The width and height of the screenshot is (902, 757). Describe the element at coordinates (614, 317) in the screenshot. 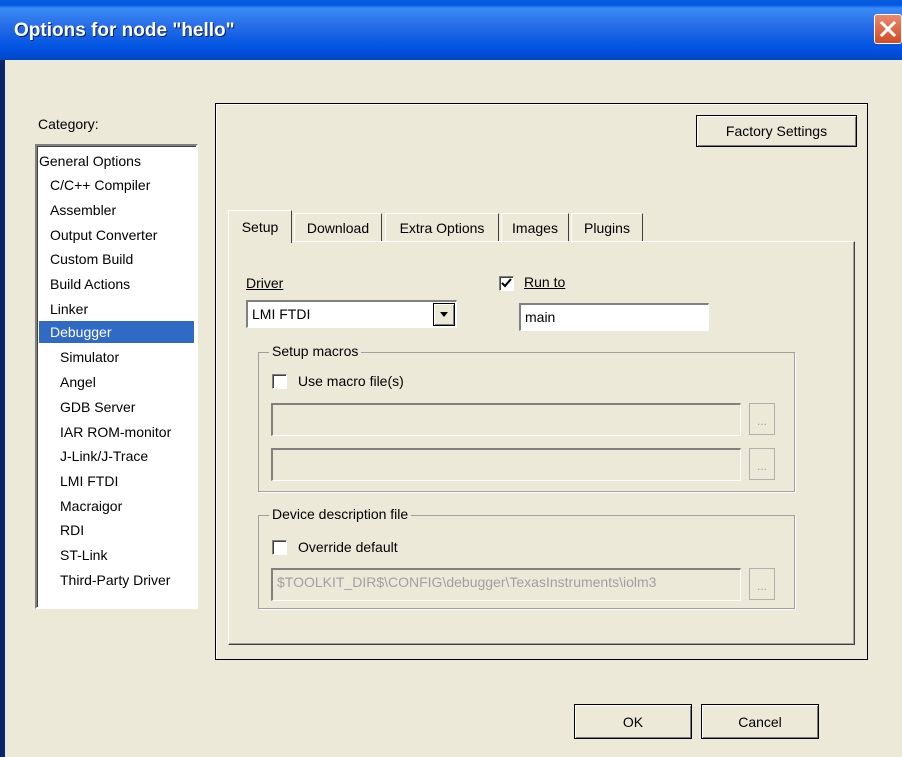

I see `run-to-input: main` at that location.